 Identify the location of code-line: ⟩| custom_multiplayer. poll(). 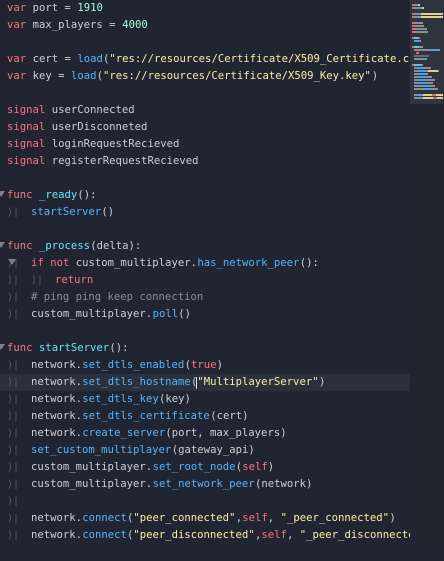
(205, 314).